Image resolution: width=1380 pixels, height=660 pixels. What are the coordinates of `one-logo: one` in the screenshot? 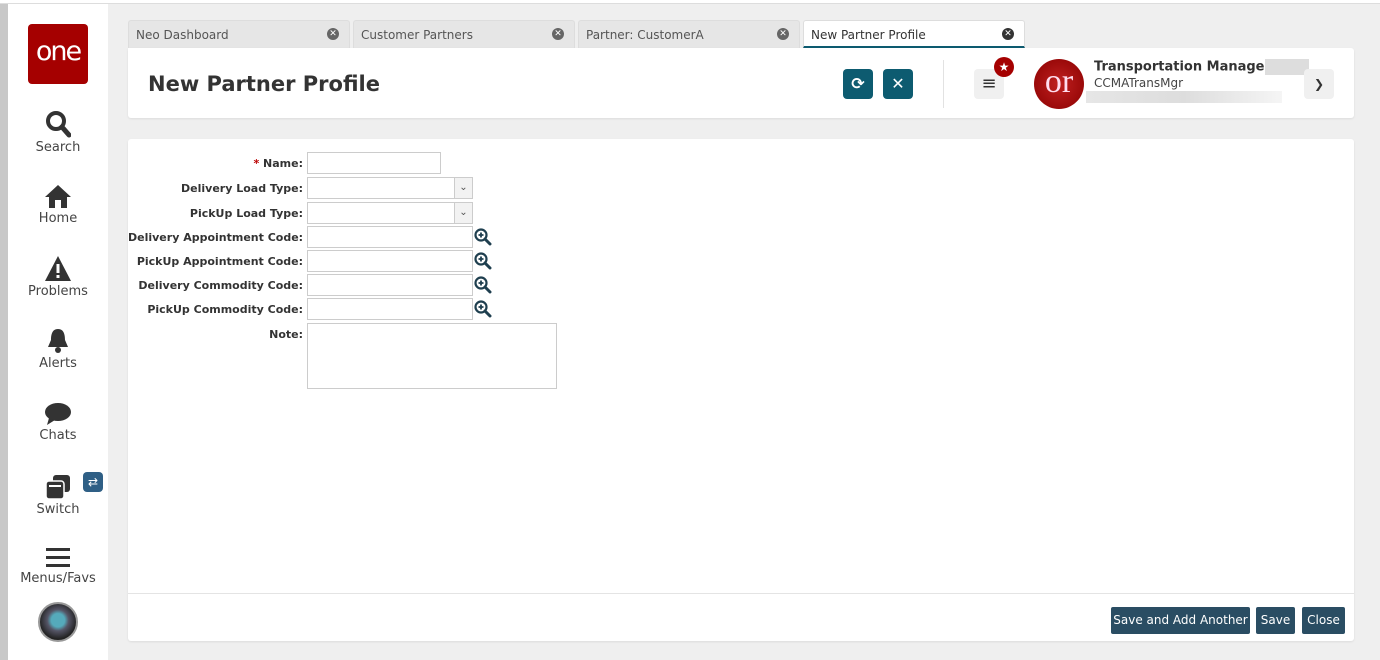 It's located at (58, 54).